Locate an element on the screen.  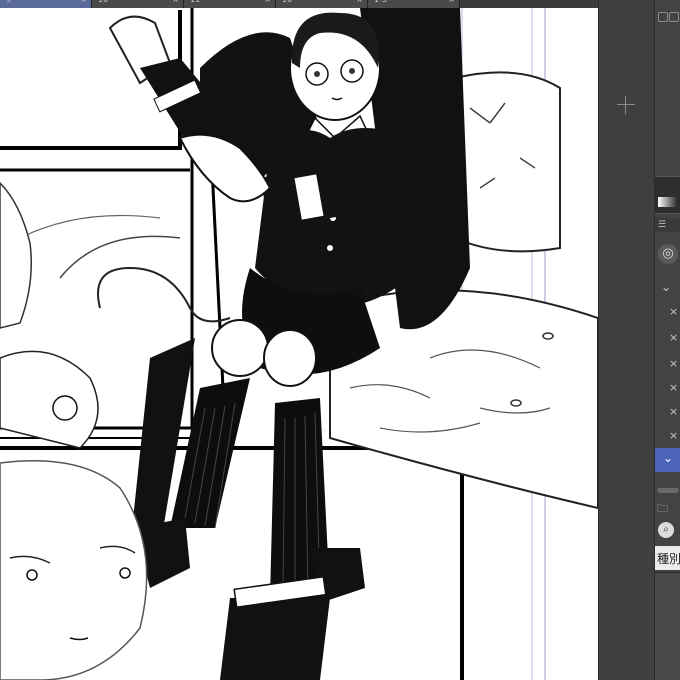
document-tab-strip: 9 × 10 × 11 × 10 × 1-3 × is located at coordinates (299, 4).